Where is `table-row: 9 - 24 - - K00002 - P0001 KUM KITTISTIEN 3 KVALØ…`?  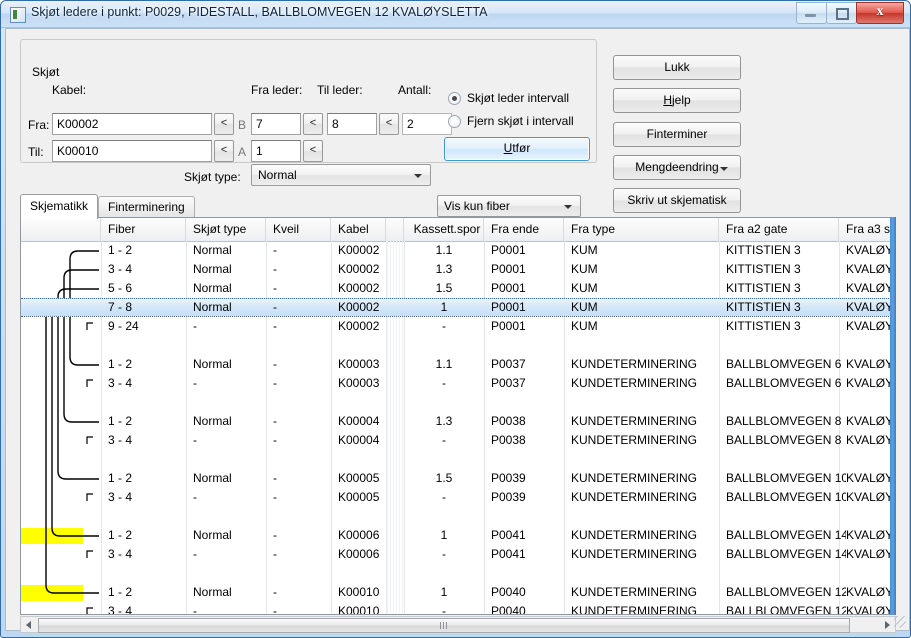
table-row: 9 - 24 - - K00002 - P0001 KUM KITTISTIEN 3 KVALØ… is located at coordinates (458, 326).